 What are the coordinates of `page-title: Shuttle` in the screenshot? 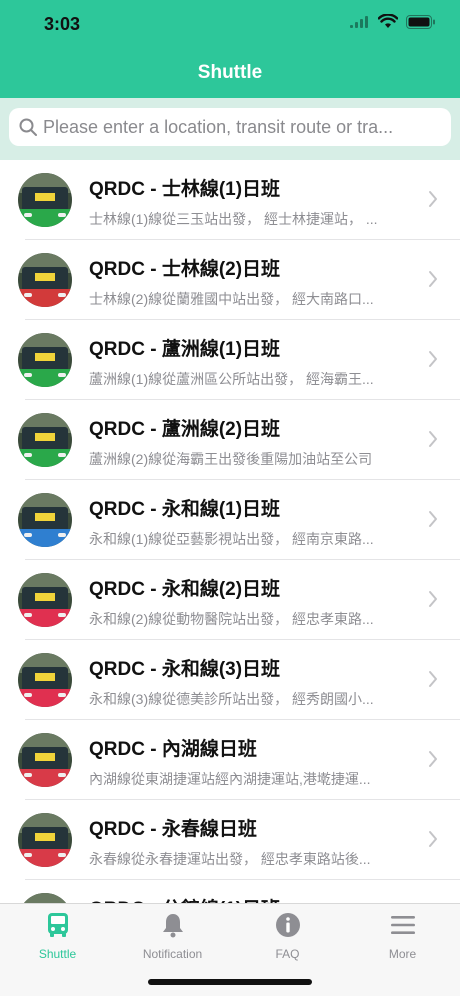 It's located at (230, 72).